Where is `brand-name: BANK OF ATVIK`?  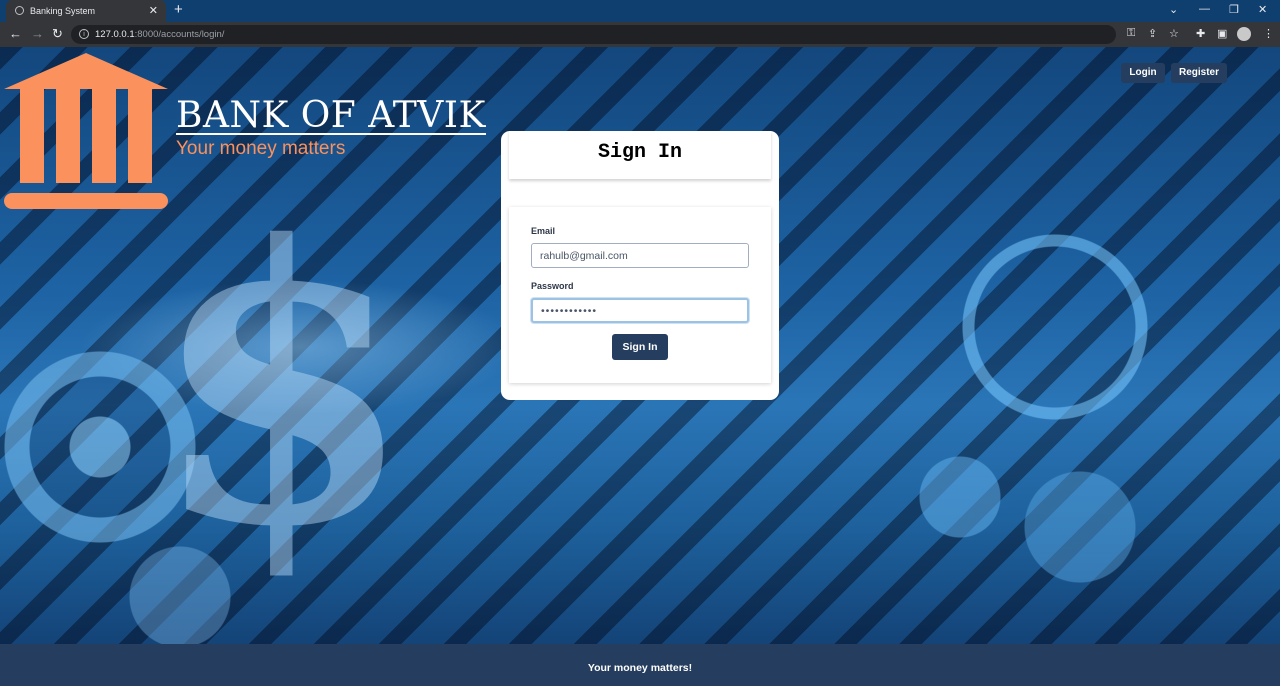
brand-name: BANK OF ATVIK is located at coordinates (331, 115).